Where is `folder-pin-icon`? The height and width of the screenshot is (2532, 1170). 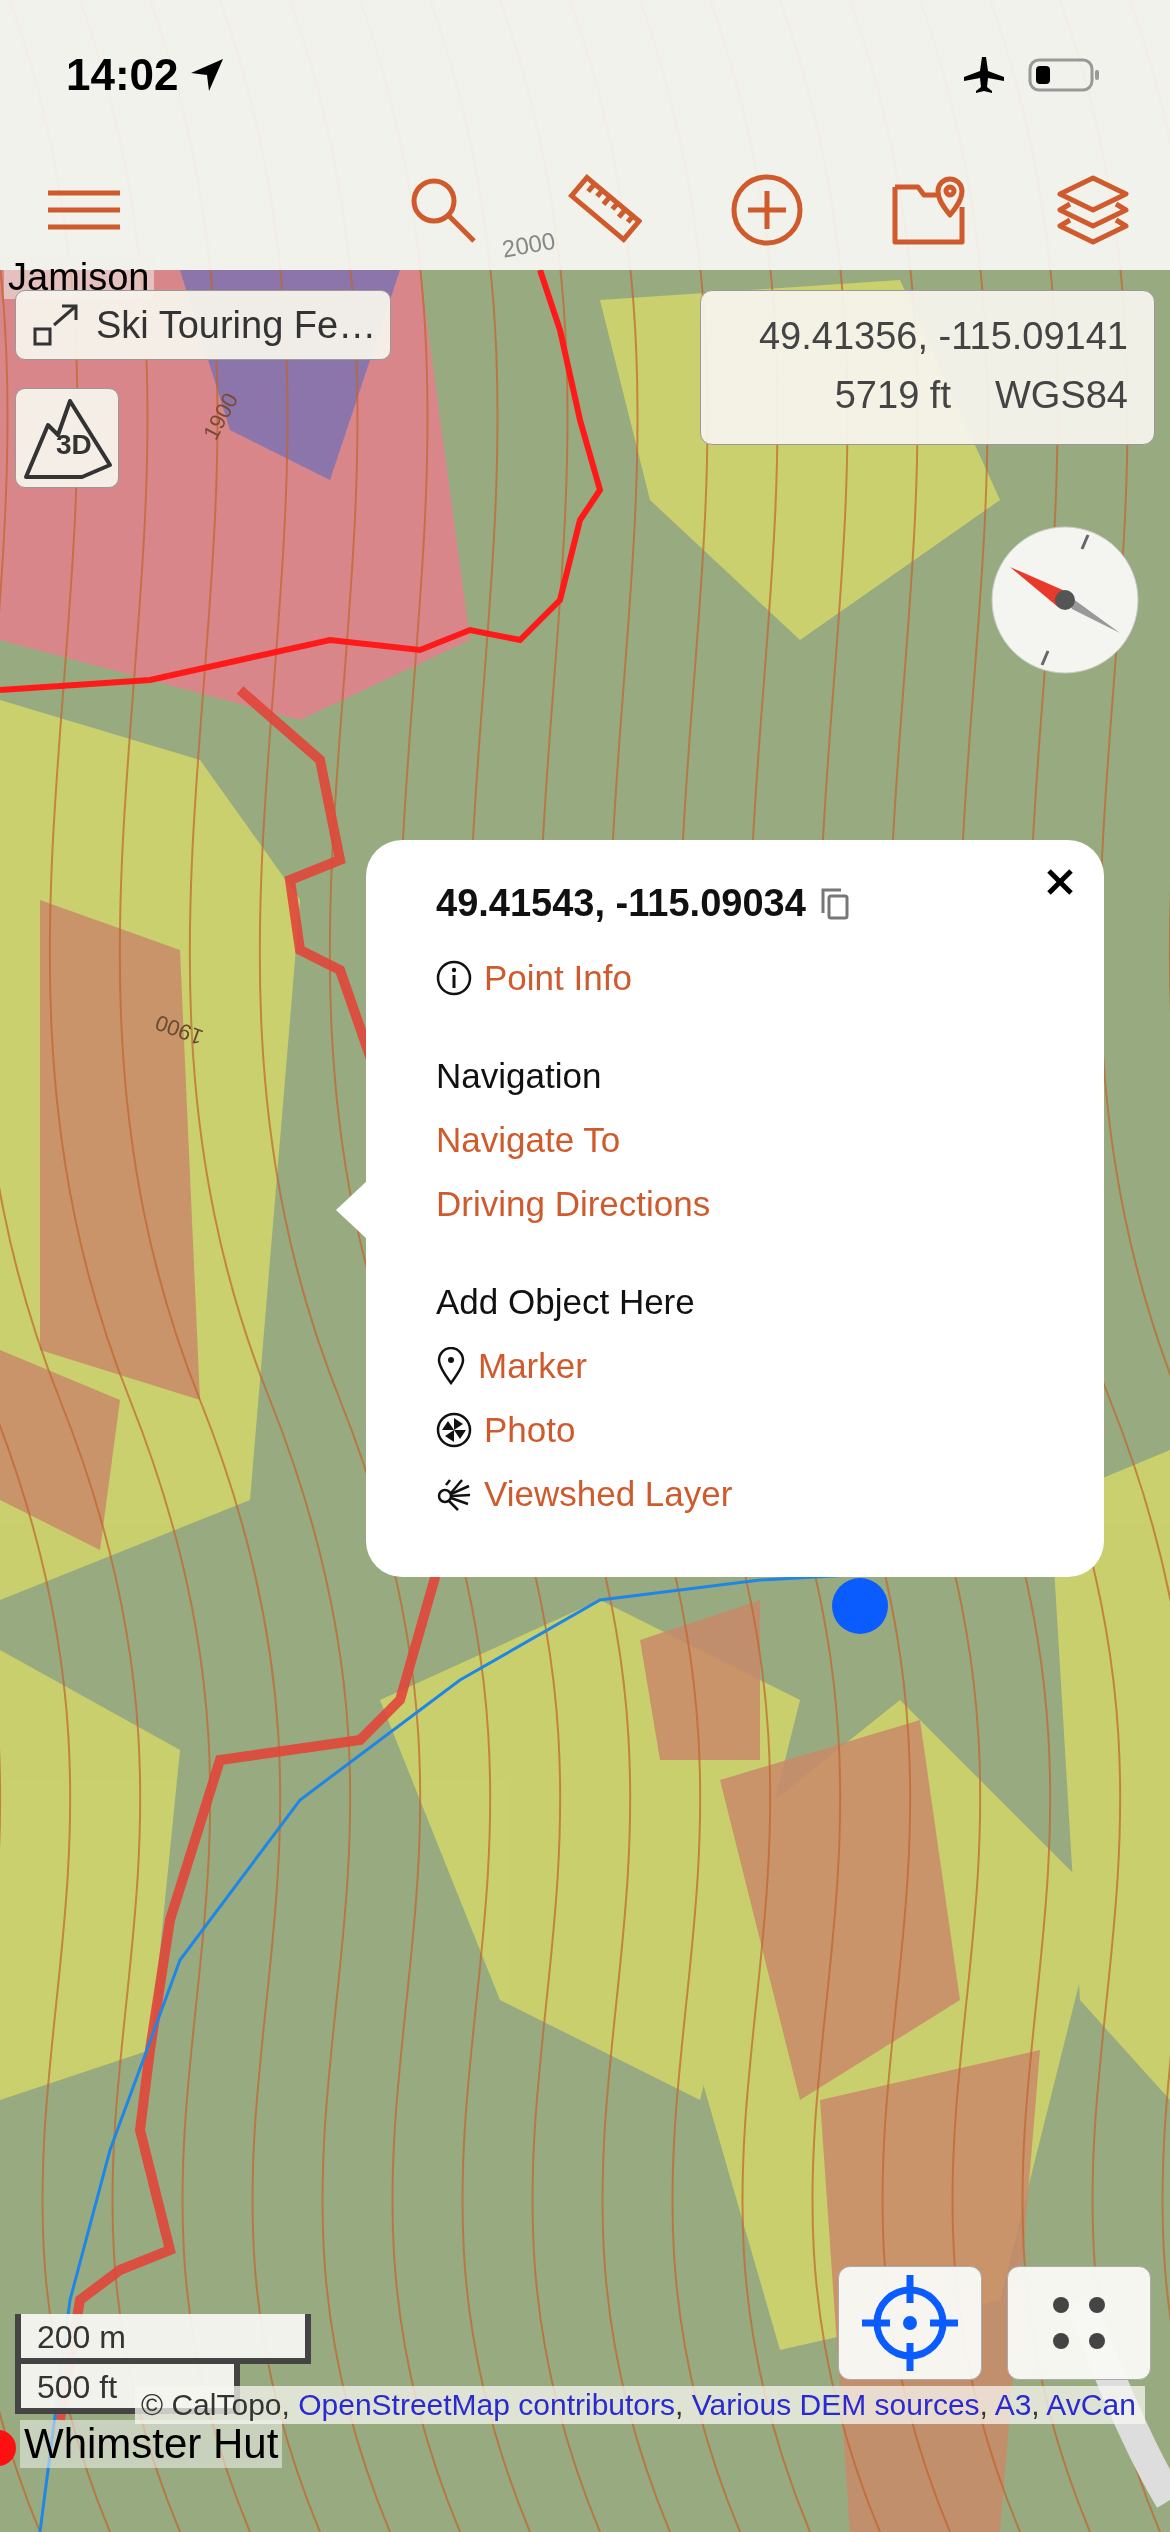
folder-pin-icon is located at coordinates (930, 210).